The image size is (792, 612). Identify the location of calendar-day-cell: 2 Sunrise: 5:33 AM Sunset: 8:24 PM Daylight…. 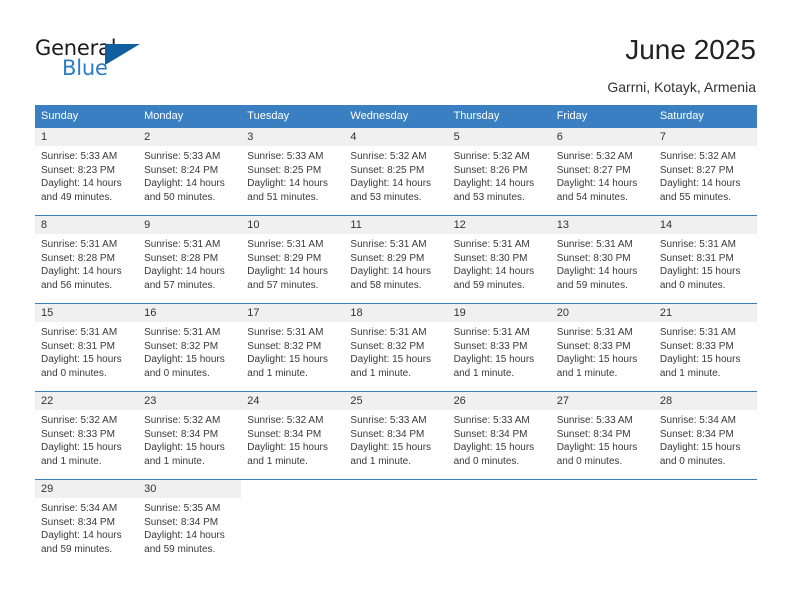
(190, 171).